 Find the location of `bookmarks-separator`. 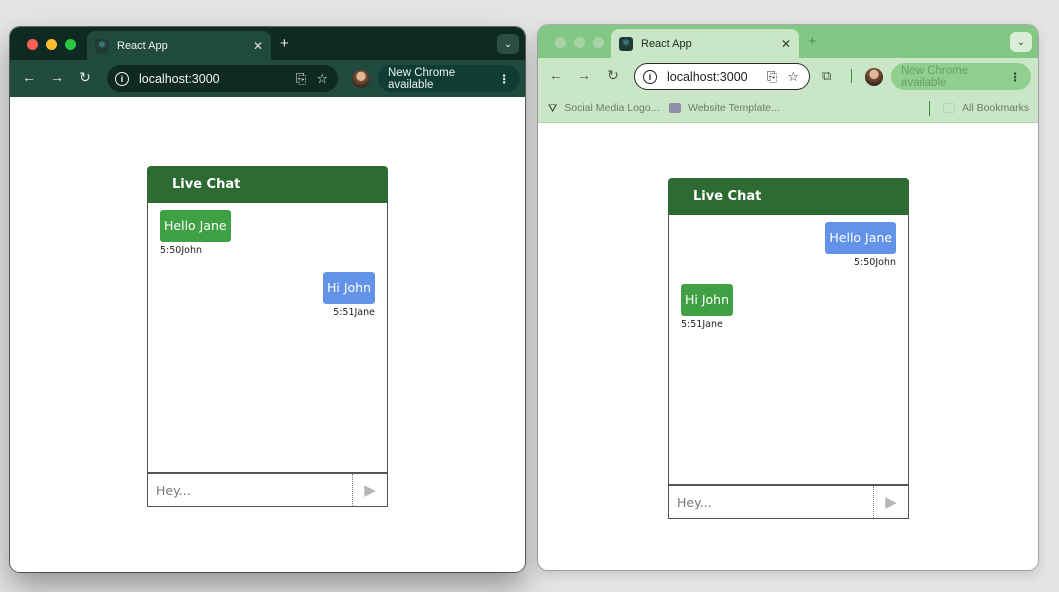

bookmarks-separator is located at coordinates (929, 108).